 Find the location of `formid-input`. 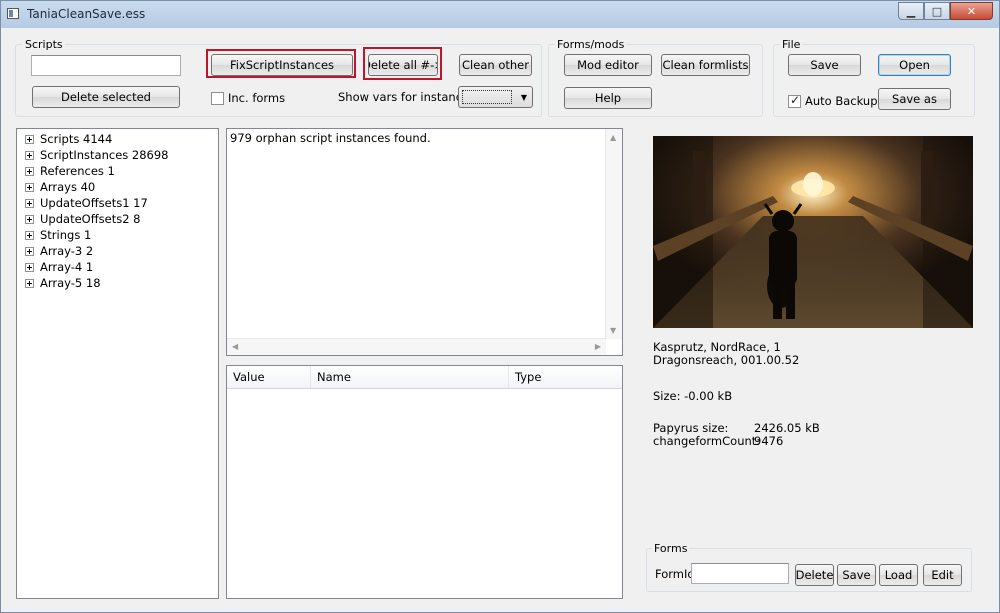

formid-input is located at coordinates (740, 573).